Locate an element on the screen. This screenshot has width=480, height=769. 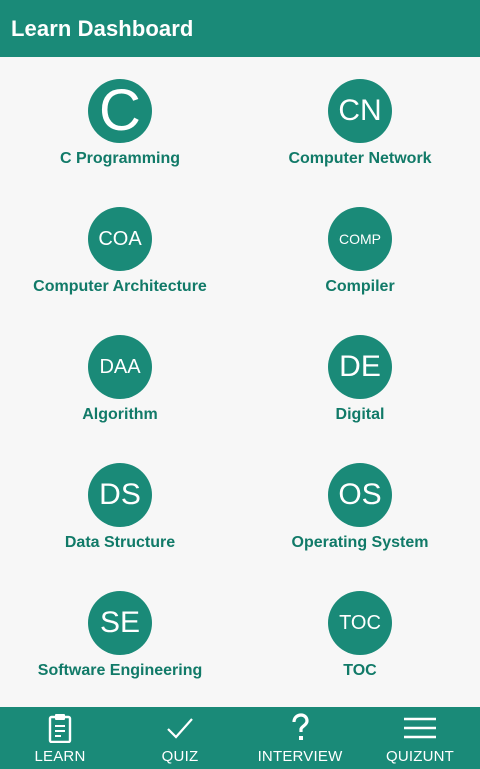
subject-tile-de: DE Digital is located at coordinates (360, 377).